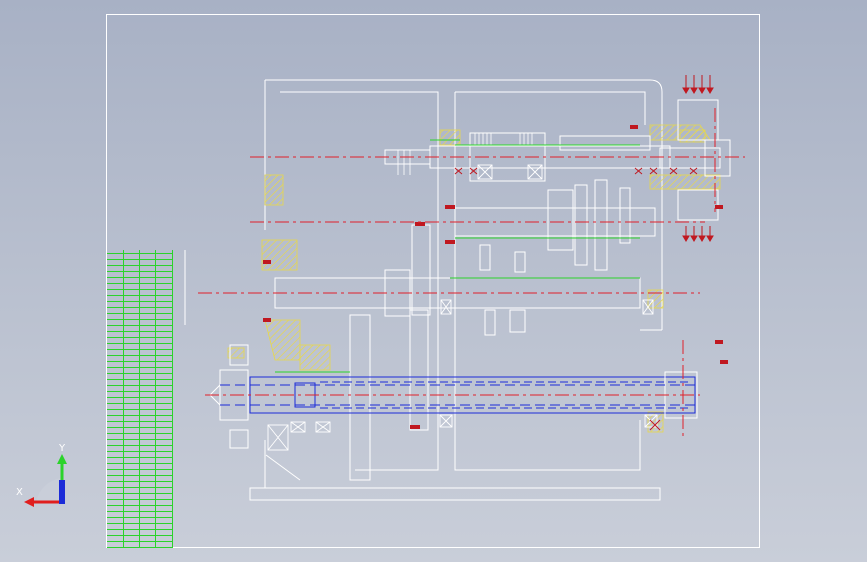 Image resolution: width=867 pixels, height=562 pixels. Describe the element at coordinates (62, 459) in the screenshot. I see `y-axis-arrowhead` at that location.